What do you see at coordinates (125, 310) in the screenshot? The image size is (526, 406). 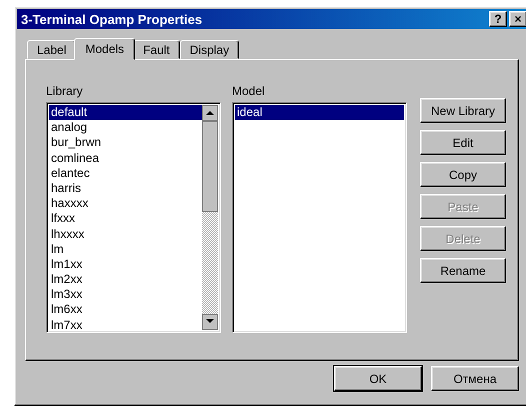 I see `list-item: lm6xx` at bounding box center [125, 310].